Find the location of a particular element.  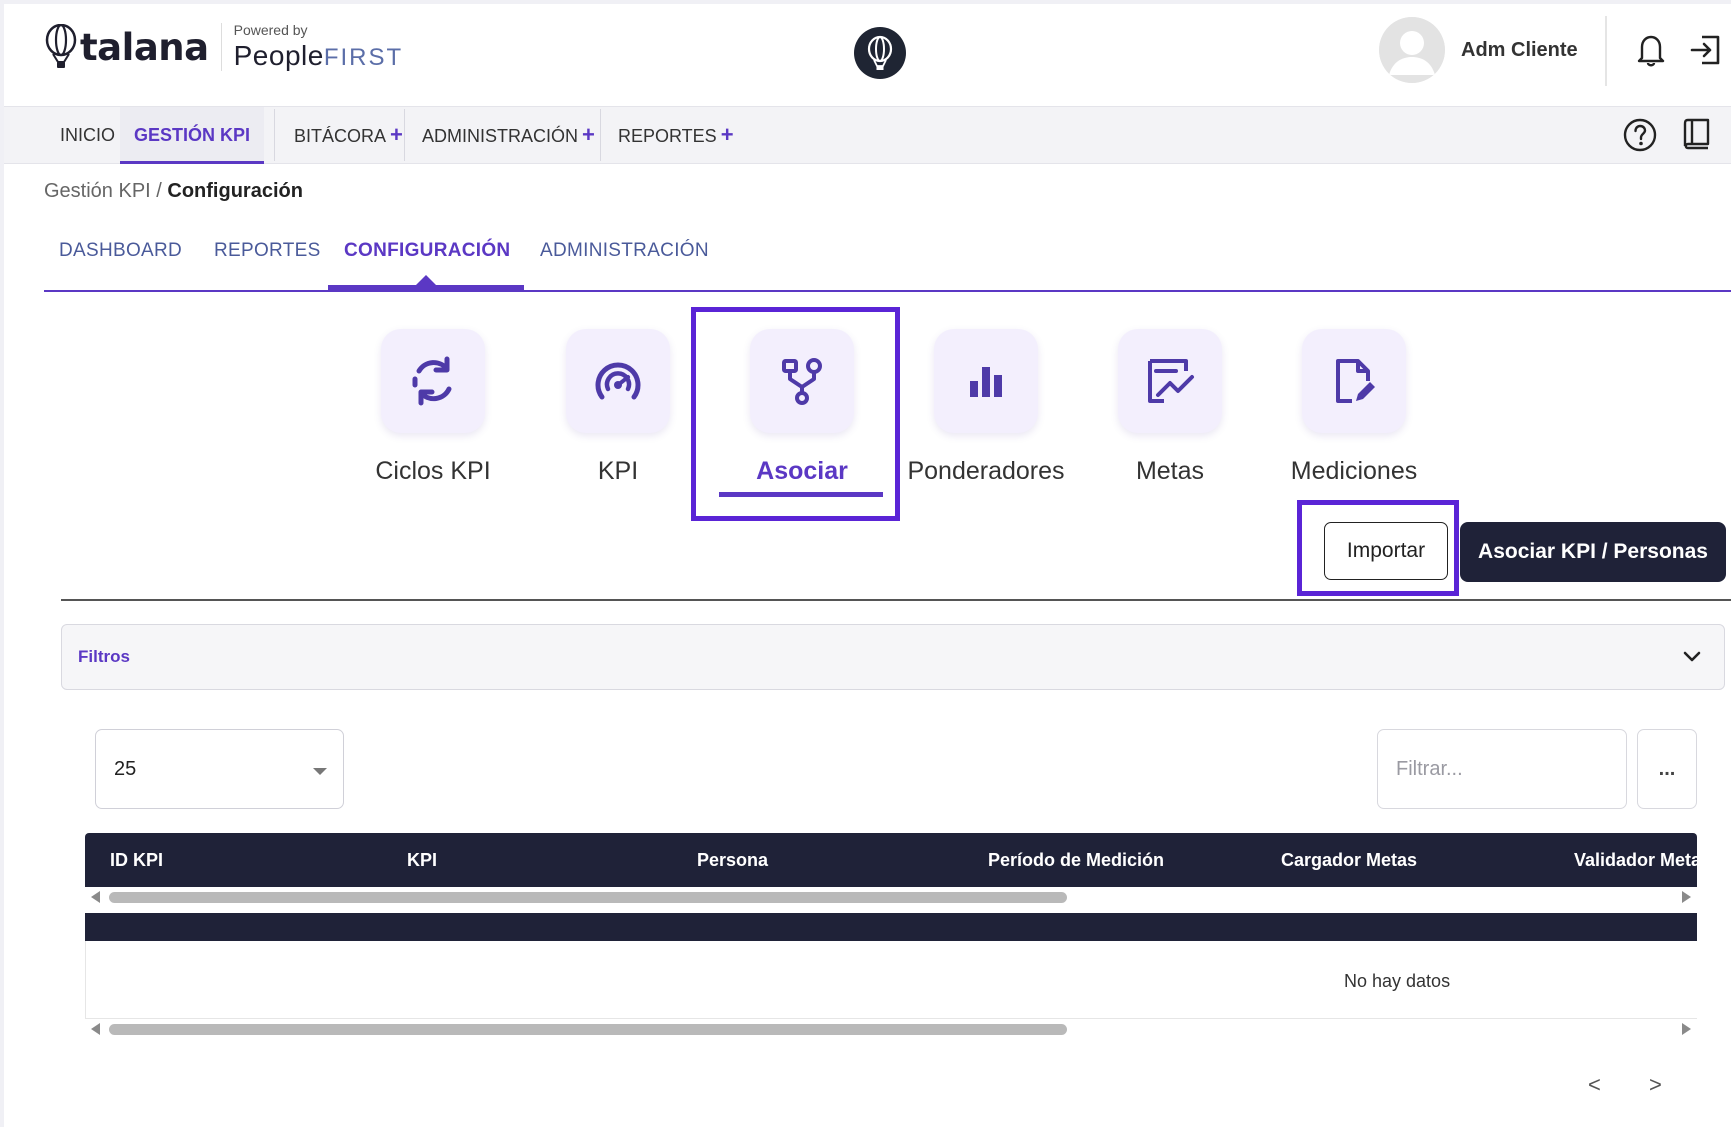

avatar is located at coordinates (1412, 50).